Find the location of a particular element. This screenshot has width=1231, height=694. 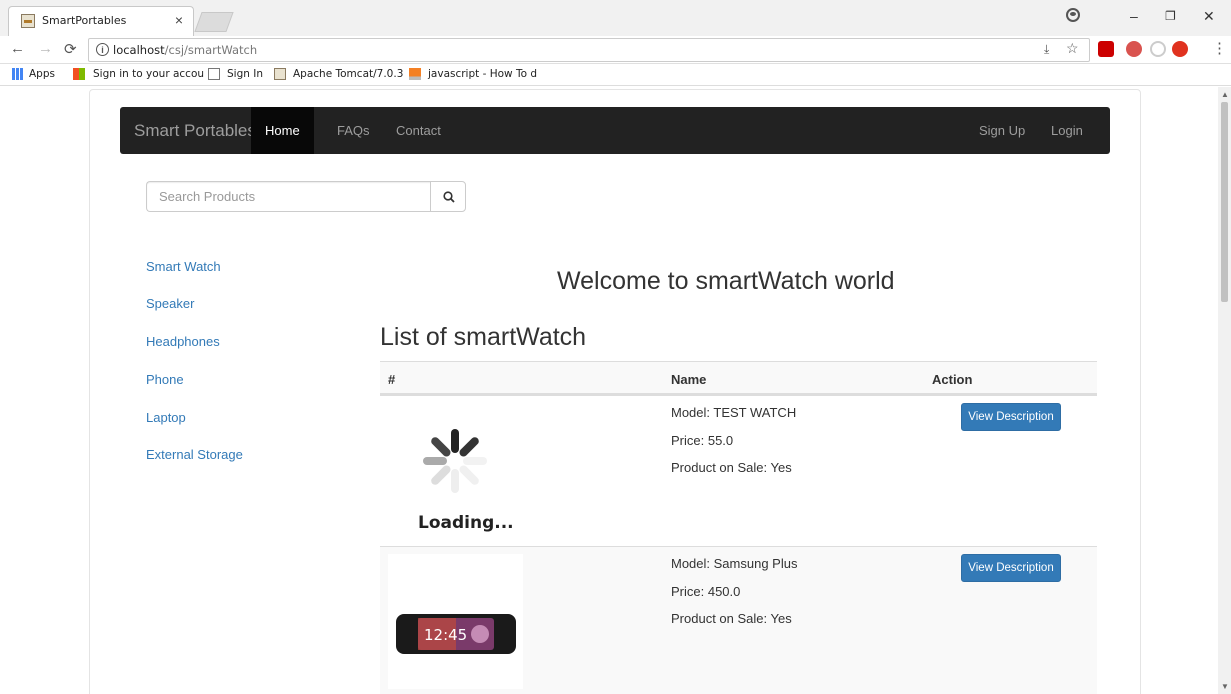

microsoft-icon is located at coordinates (79, 74).